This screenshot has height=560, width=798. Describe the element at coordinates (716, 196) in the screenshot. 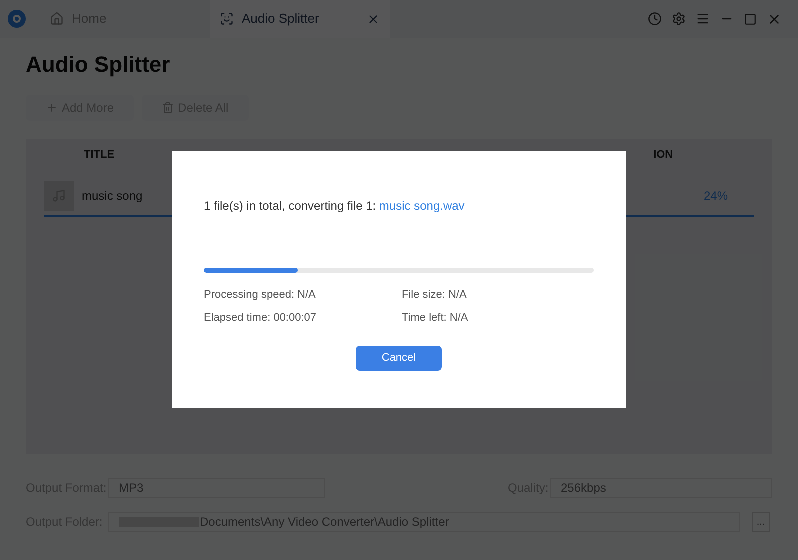

I see `progress-percent: 24%` at that location.